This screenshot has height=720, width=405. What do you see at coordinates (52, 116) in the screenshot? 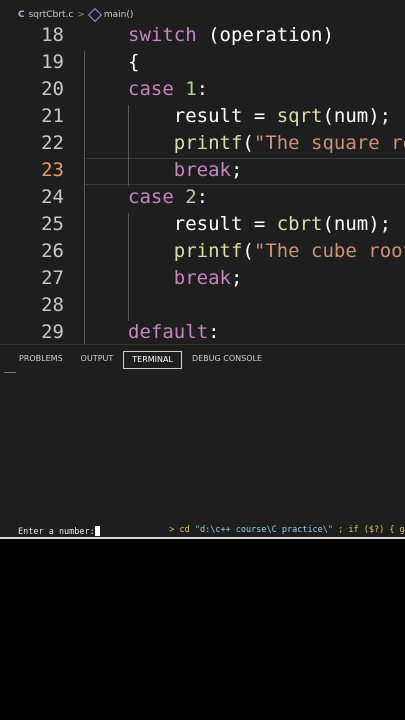
I see `line-number: 21` at bounding box center [52, 116].